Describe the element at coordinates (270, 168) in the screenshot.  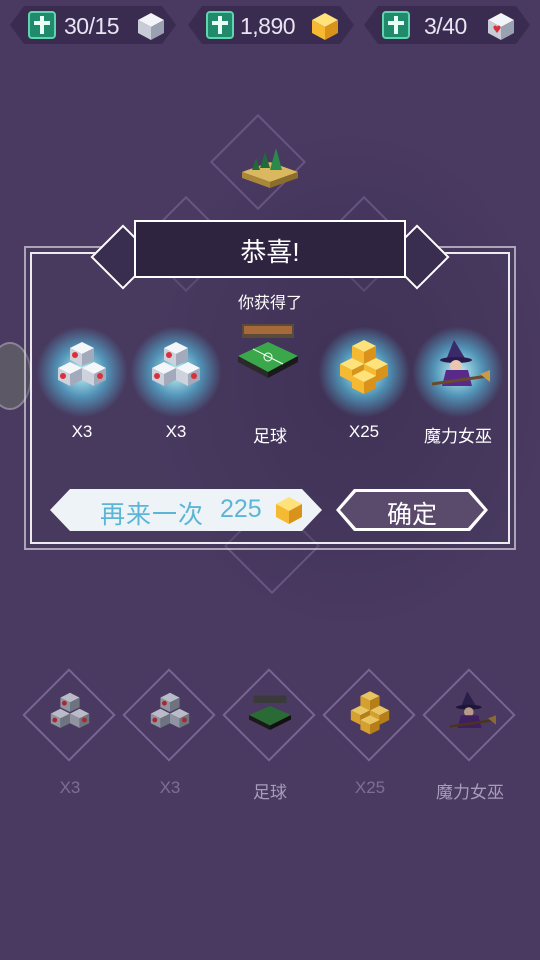
I see `forest-tile-icon` at that location.